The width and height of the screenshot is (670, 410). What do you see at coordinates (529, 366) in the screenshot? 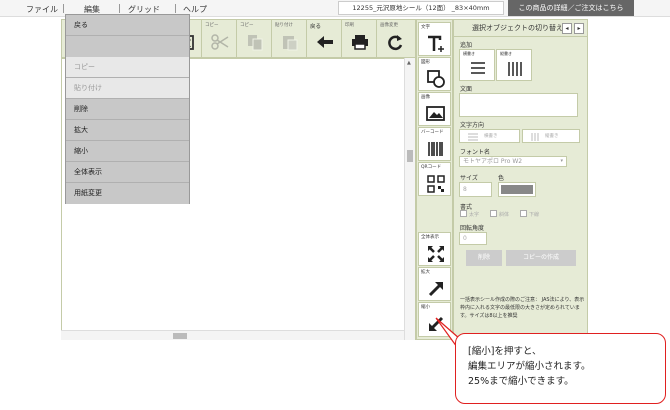
I see `callout-line: 編集エリアが縮小されます。` at bounding box center [529, 366].